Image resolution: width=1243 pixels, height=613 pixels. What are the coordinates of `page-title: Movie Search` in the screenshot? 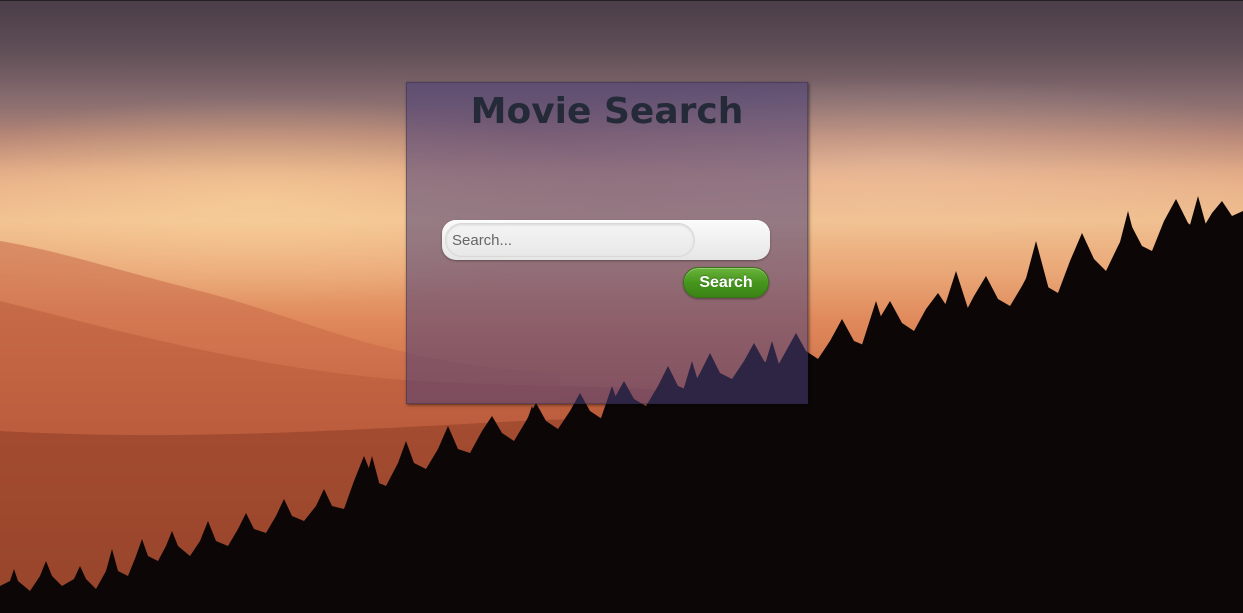 It's located at (607, 111).